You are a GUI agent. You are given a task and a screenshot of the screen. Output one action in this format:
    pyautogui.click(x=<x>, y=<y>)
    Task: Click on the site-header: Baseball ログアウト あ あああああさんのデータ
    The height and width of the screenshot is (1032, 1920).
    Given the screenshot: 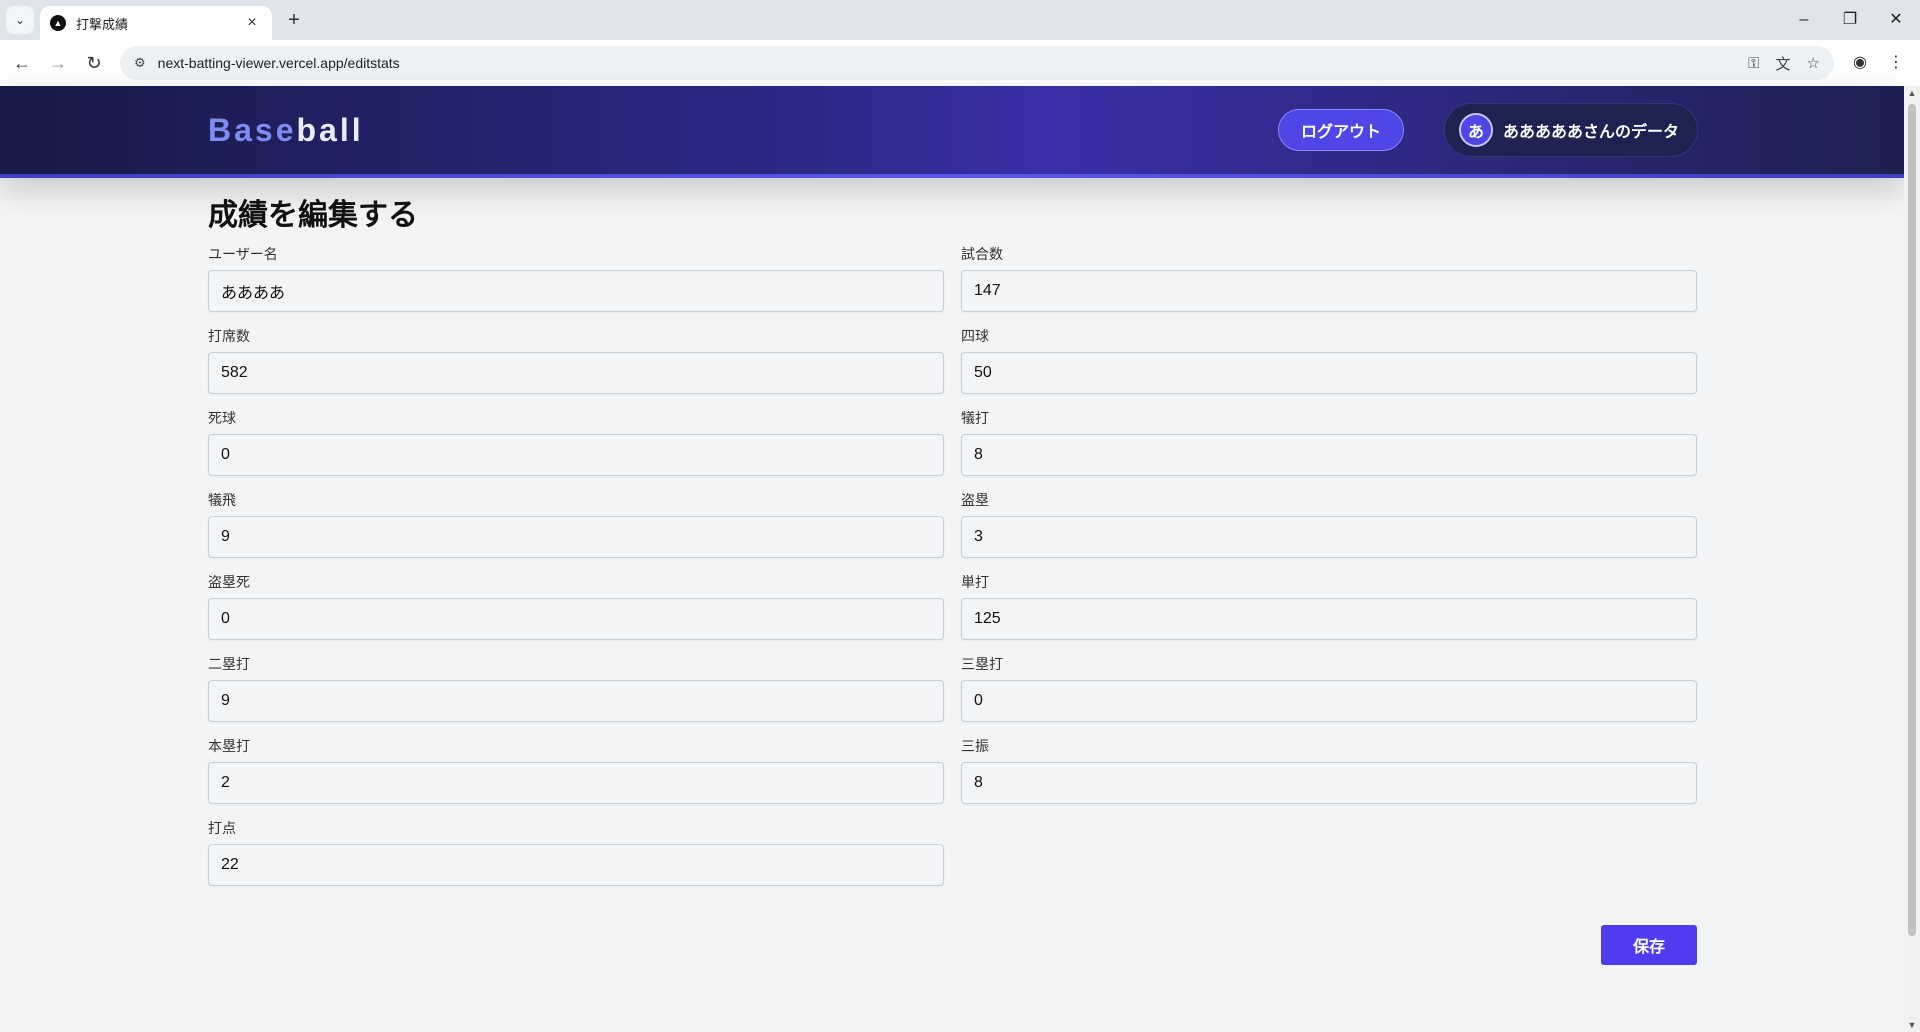 What is the action you would take?
    pyautogui.click(x=952, y=132)
    